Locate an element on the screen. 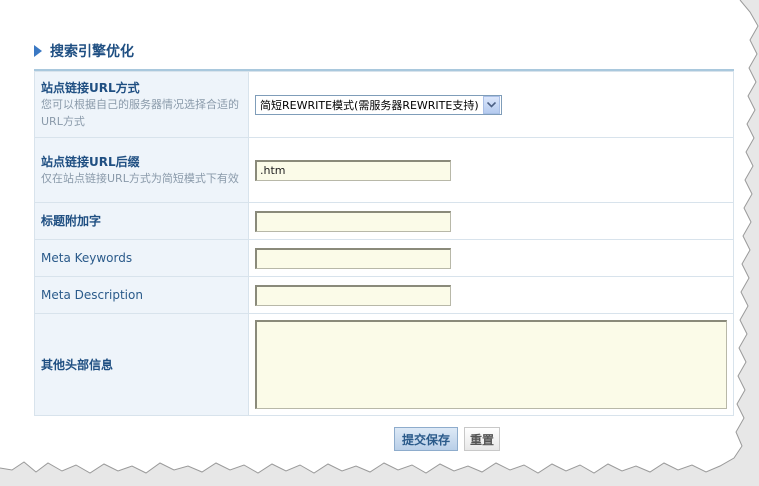 Image resolution: width=759 pixels, height=486 pixels. row-url-suffix: 站点链接URL后缀 仅在站点链接URL方式为简短模式下有效 is located at coordinates (384, 170).